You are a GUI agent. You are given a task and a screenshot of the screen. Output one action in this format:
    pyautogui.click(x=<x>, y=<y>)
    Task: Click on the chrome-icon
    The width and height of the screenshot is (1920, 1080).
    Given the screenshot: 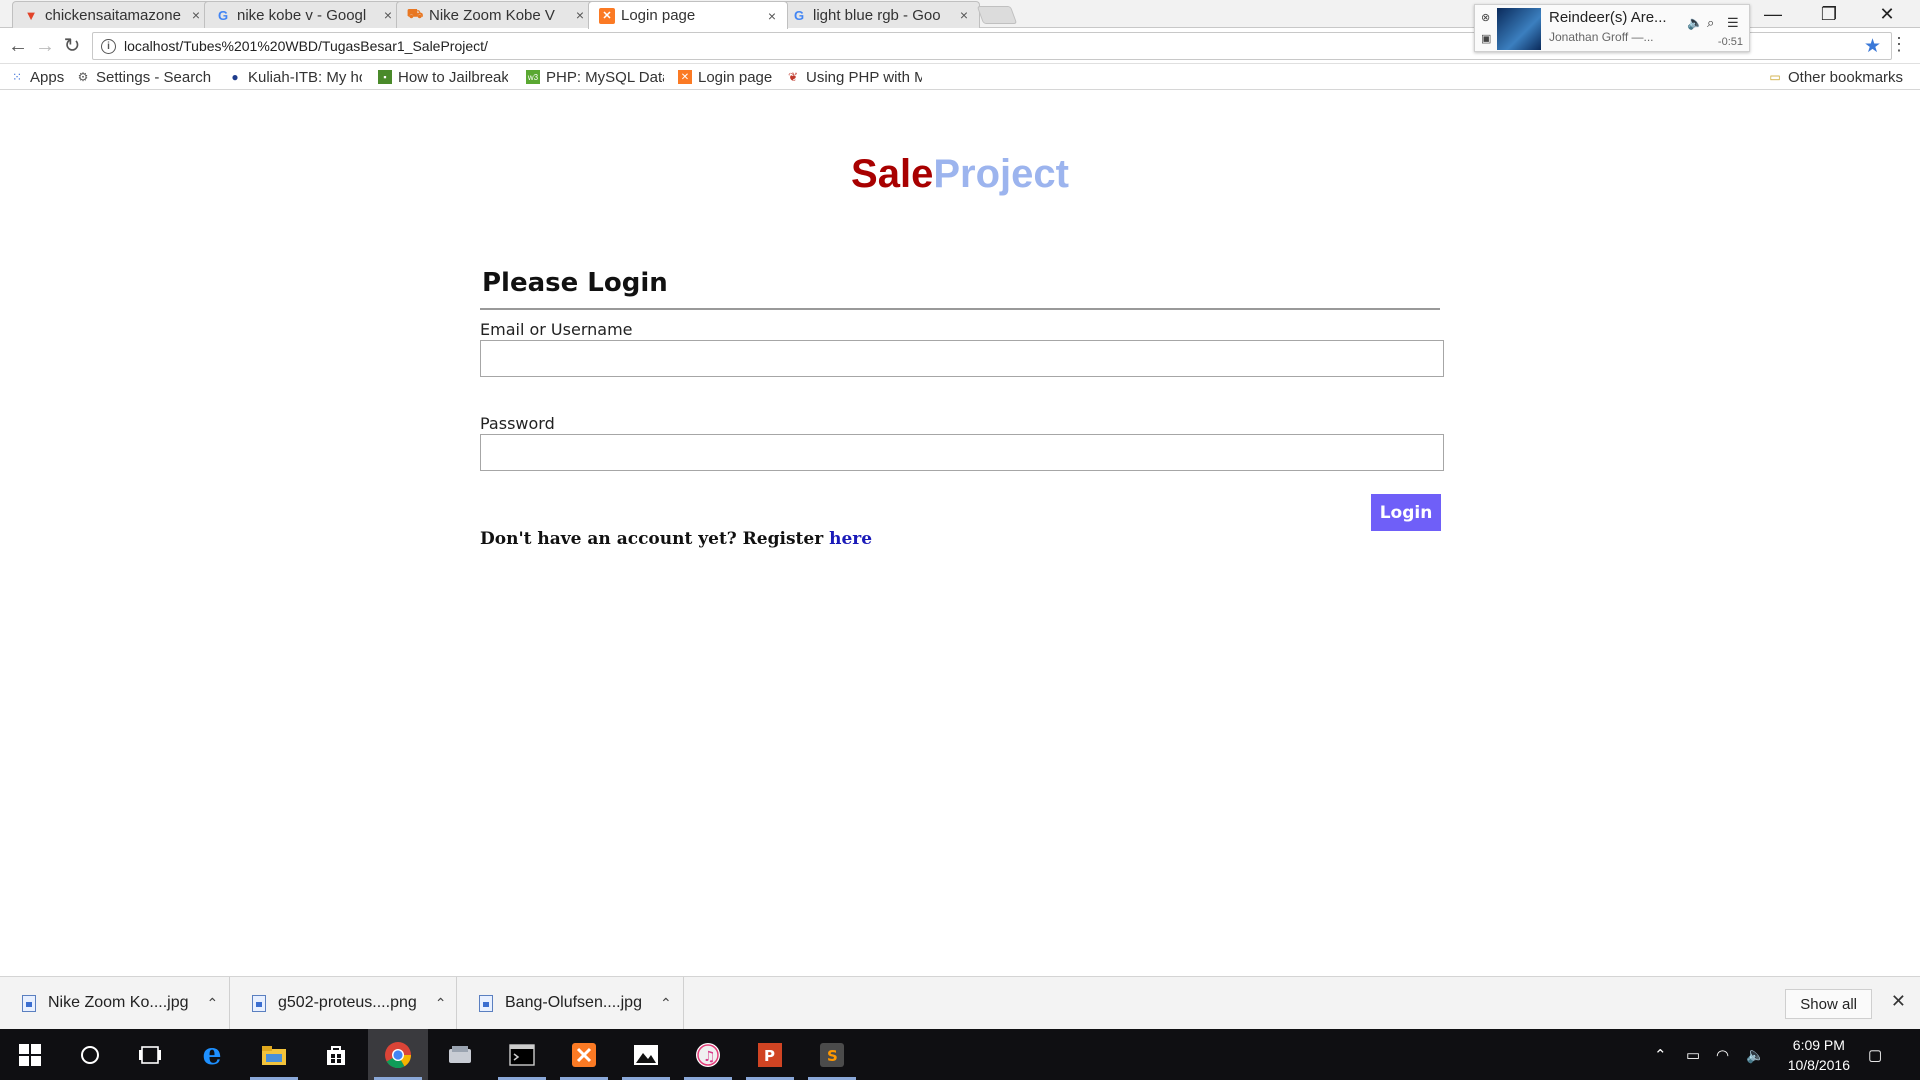 What is the action you would take?
    pyautogui.click(x=398, y=1054)
    